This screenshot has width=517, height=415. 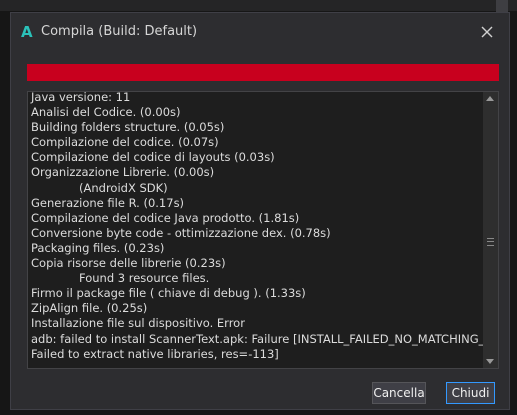 What do you see at coordinates (89, 308) in the screenshot?
I see `log-line: ZipAlign file. (0.25s)` at bounding box center [89, 308].